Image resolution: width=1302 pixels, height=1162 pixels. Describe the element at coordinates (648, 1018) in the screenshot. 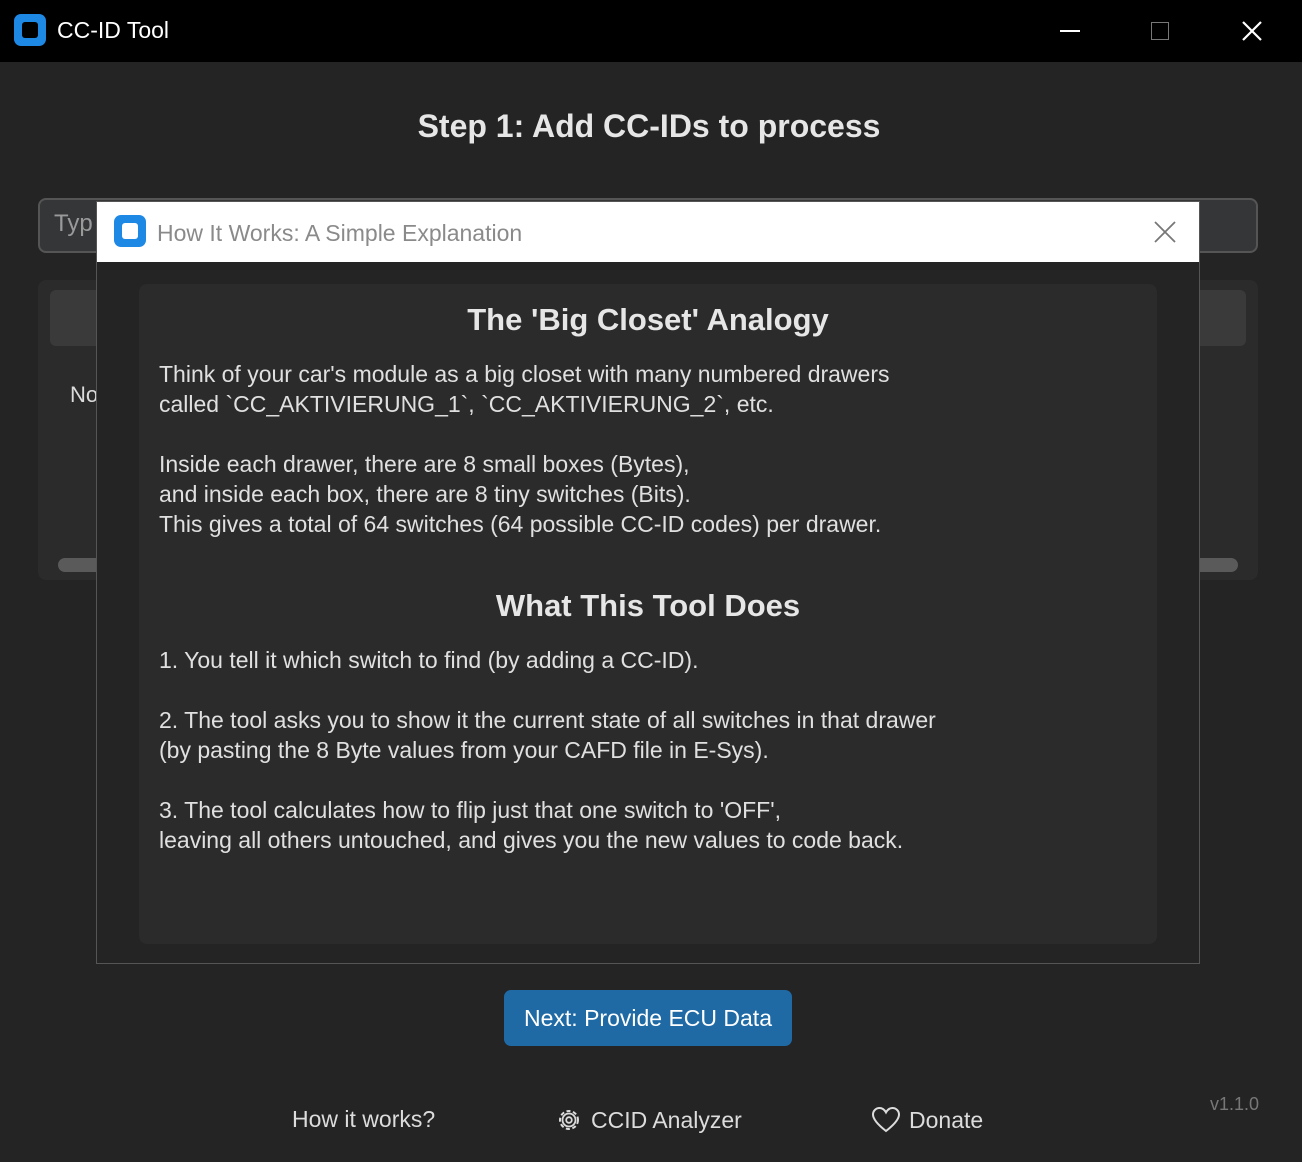

I see `next-button: Next: Provide ECU Data` at that location.